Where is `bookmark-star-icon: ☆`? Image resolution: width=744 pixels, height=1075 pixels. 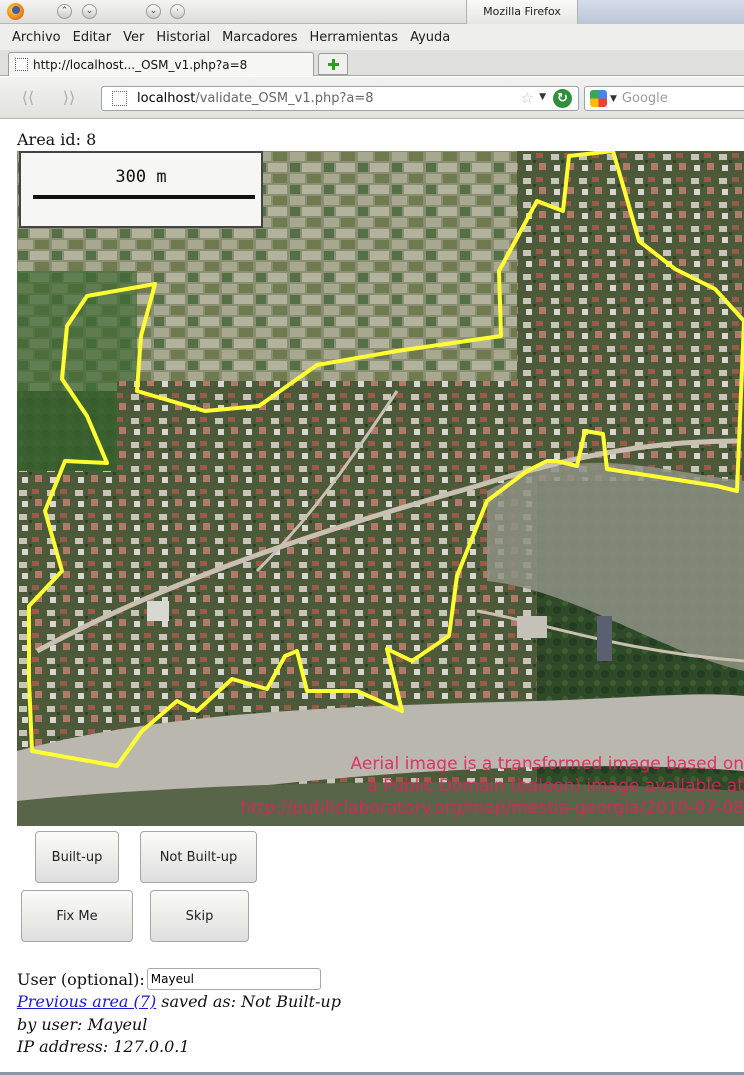 bookmark-star-icon: ☆ is located at coordinates (527, 98).